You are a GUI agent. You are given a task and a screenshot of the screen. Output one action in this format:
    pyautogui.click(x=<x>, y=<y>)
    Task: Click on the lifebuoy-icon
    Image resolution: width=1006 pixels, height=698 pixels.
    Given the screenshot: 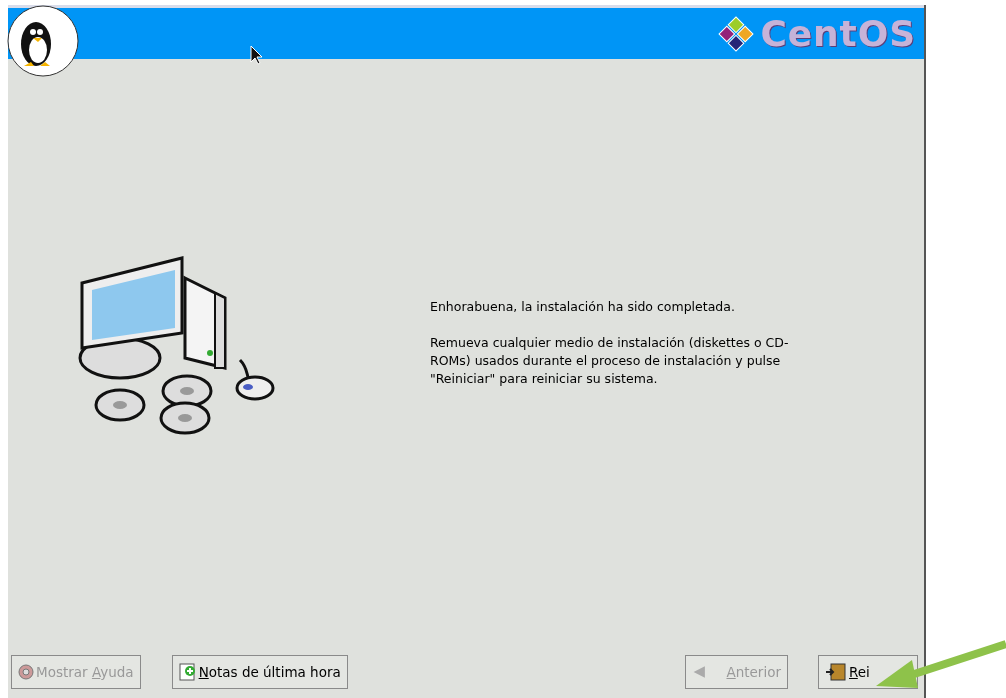 What is the action you would take?
    pyautogui.click(x=26, y=672)
    